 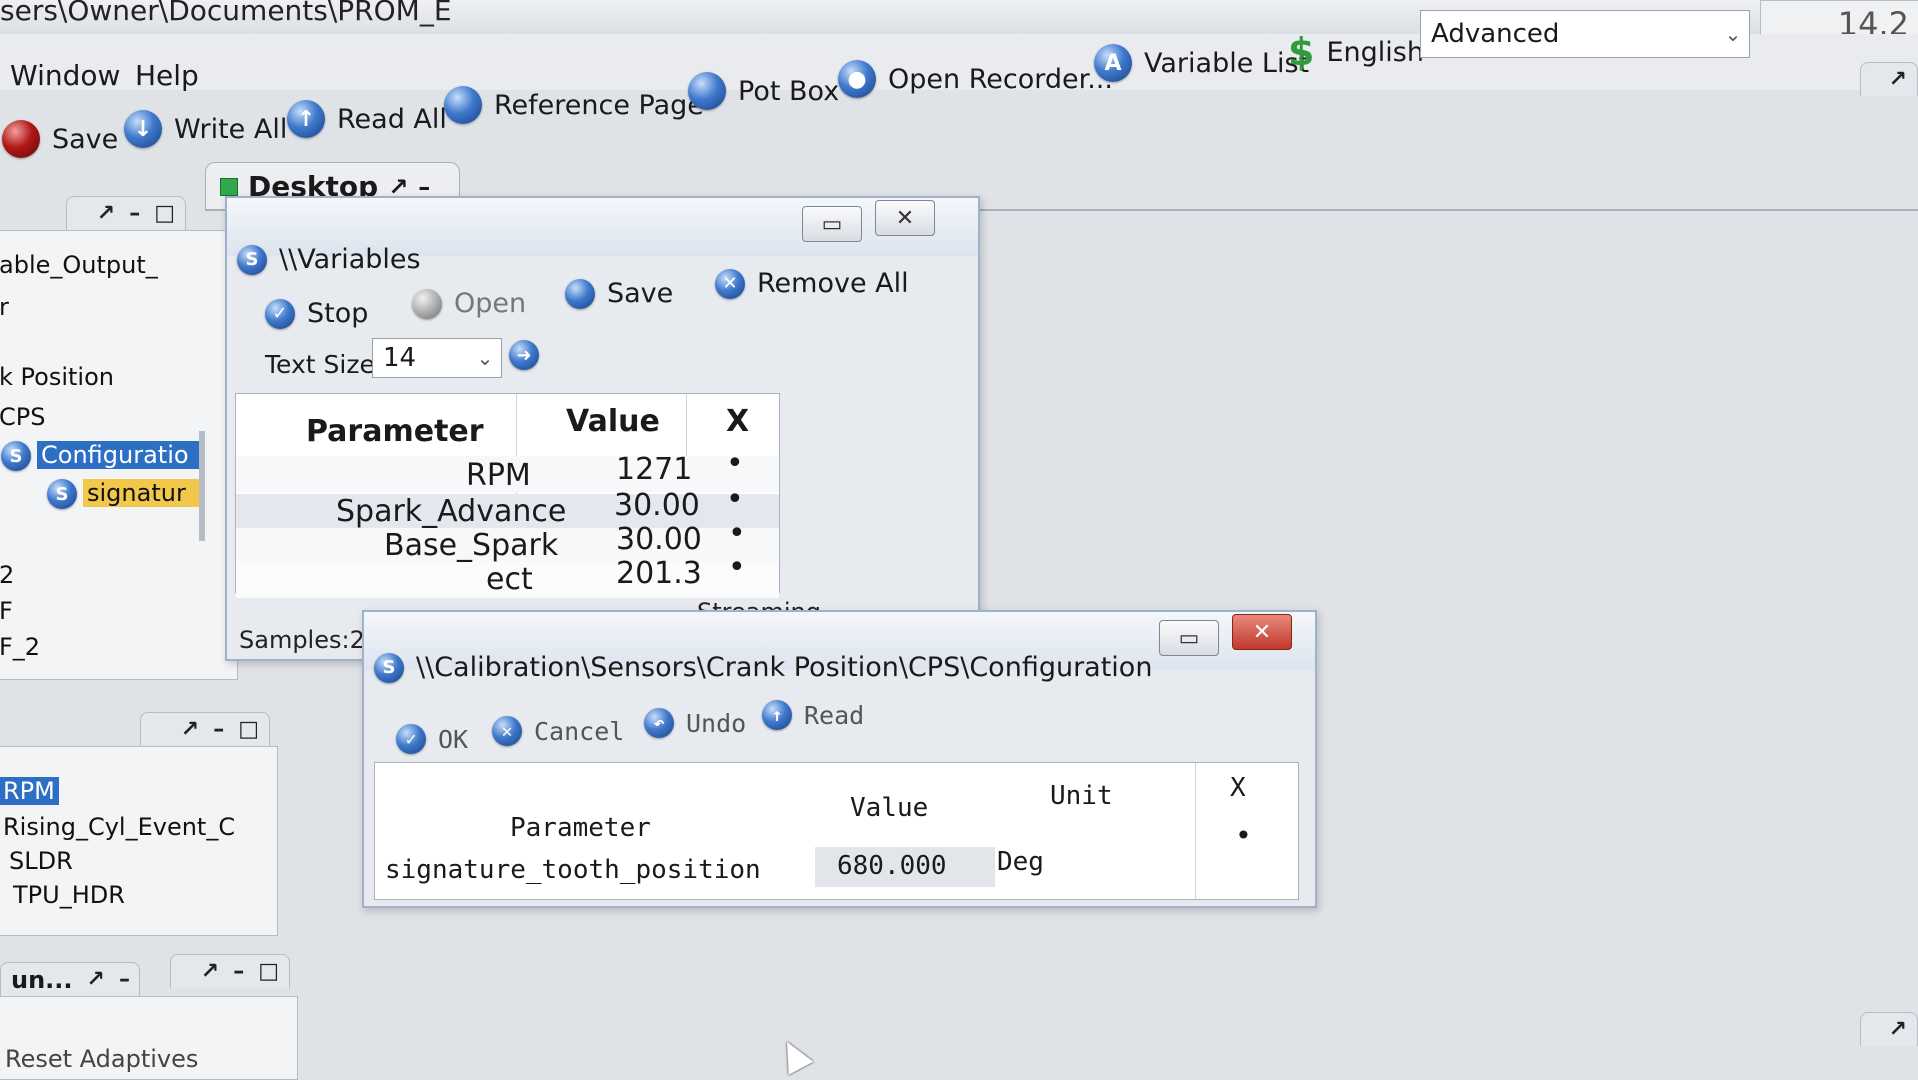 What do you see at coordinates (507, 731) in the screenshot?
I see `cancel-icon: ✕` at bounding box center [507, 731].